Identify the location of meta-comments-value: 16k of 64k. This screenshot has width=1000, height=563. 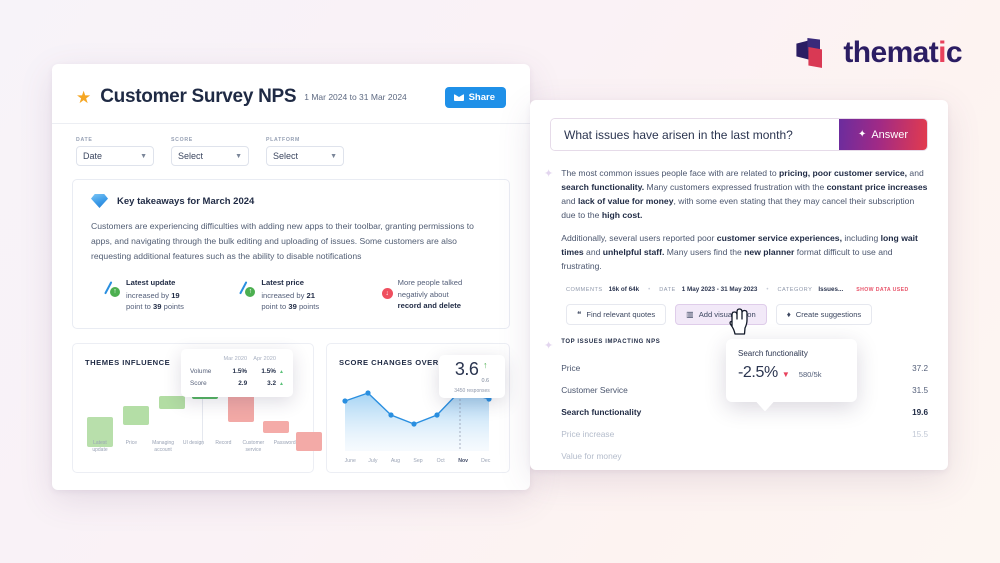
(624, 290).